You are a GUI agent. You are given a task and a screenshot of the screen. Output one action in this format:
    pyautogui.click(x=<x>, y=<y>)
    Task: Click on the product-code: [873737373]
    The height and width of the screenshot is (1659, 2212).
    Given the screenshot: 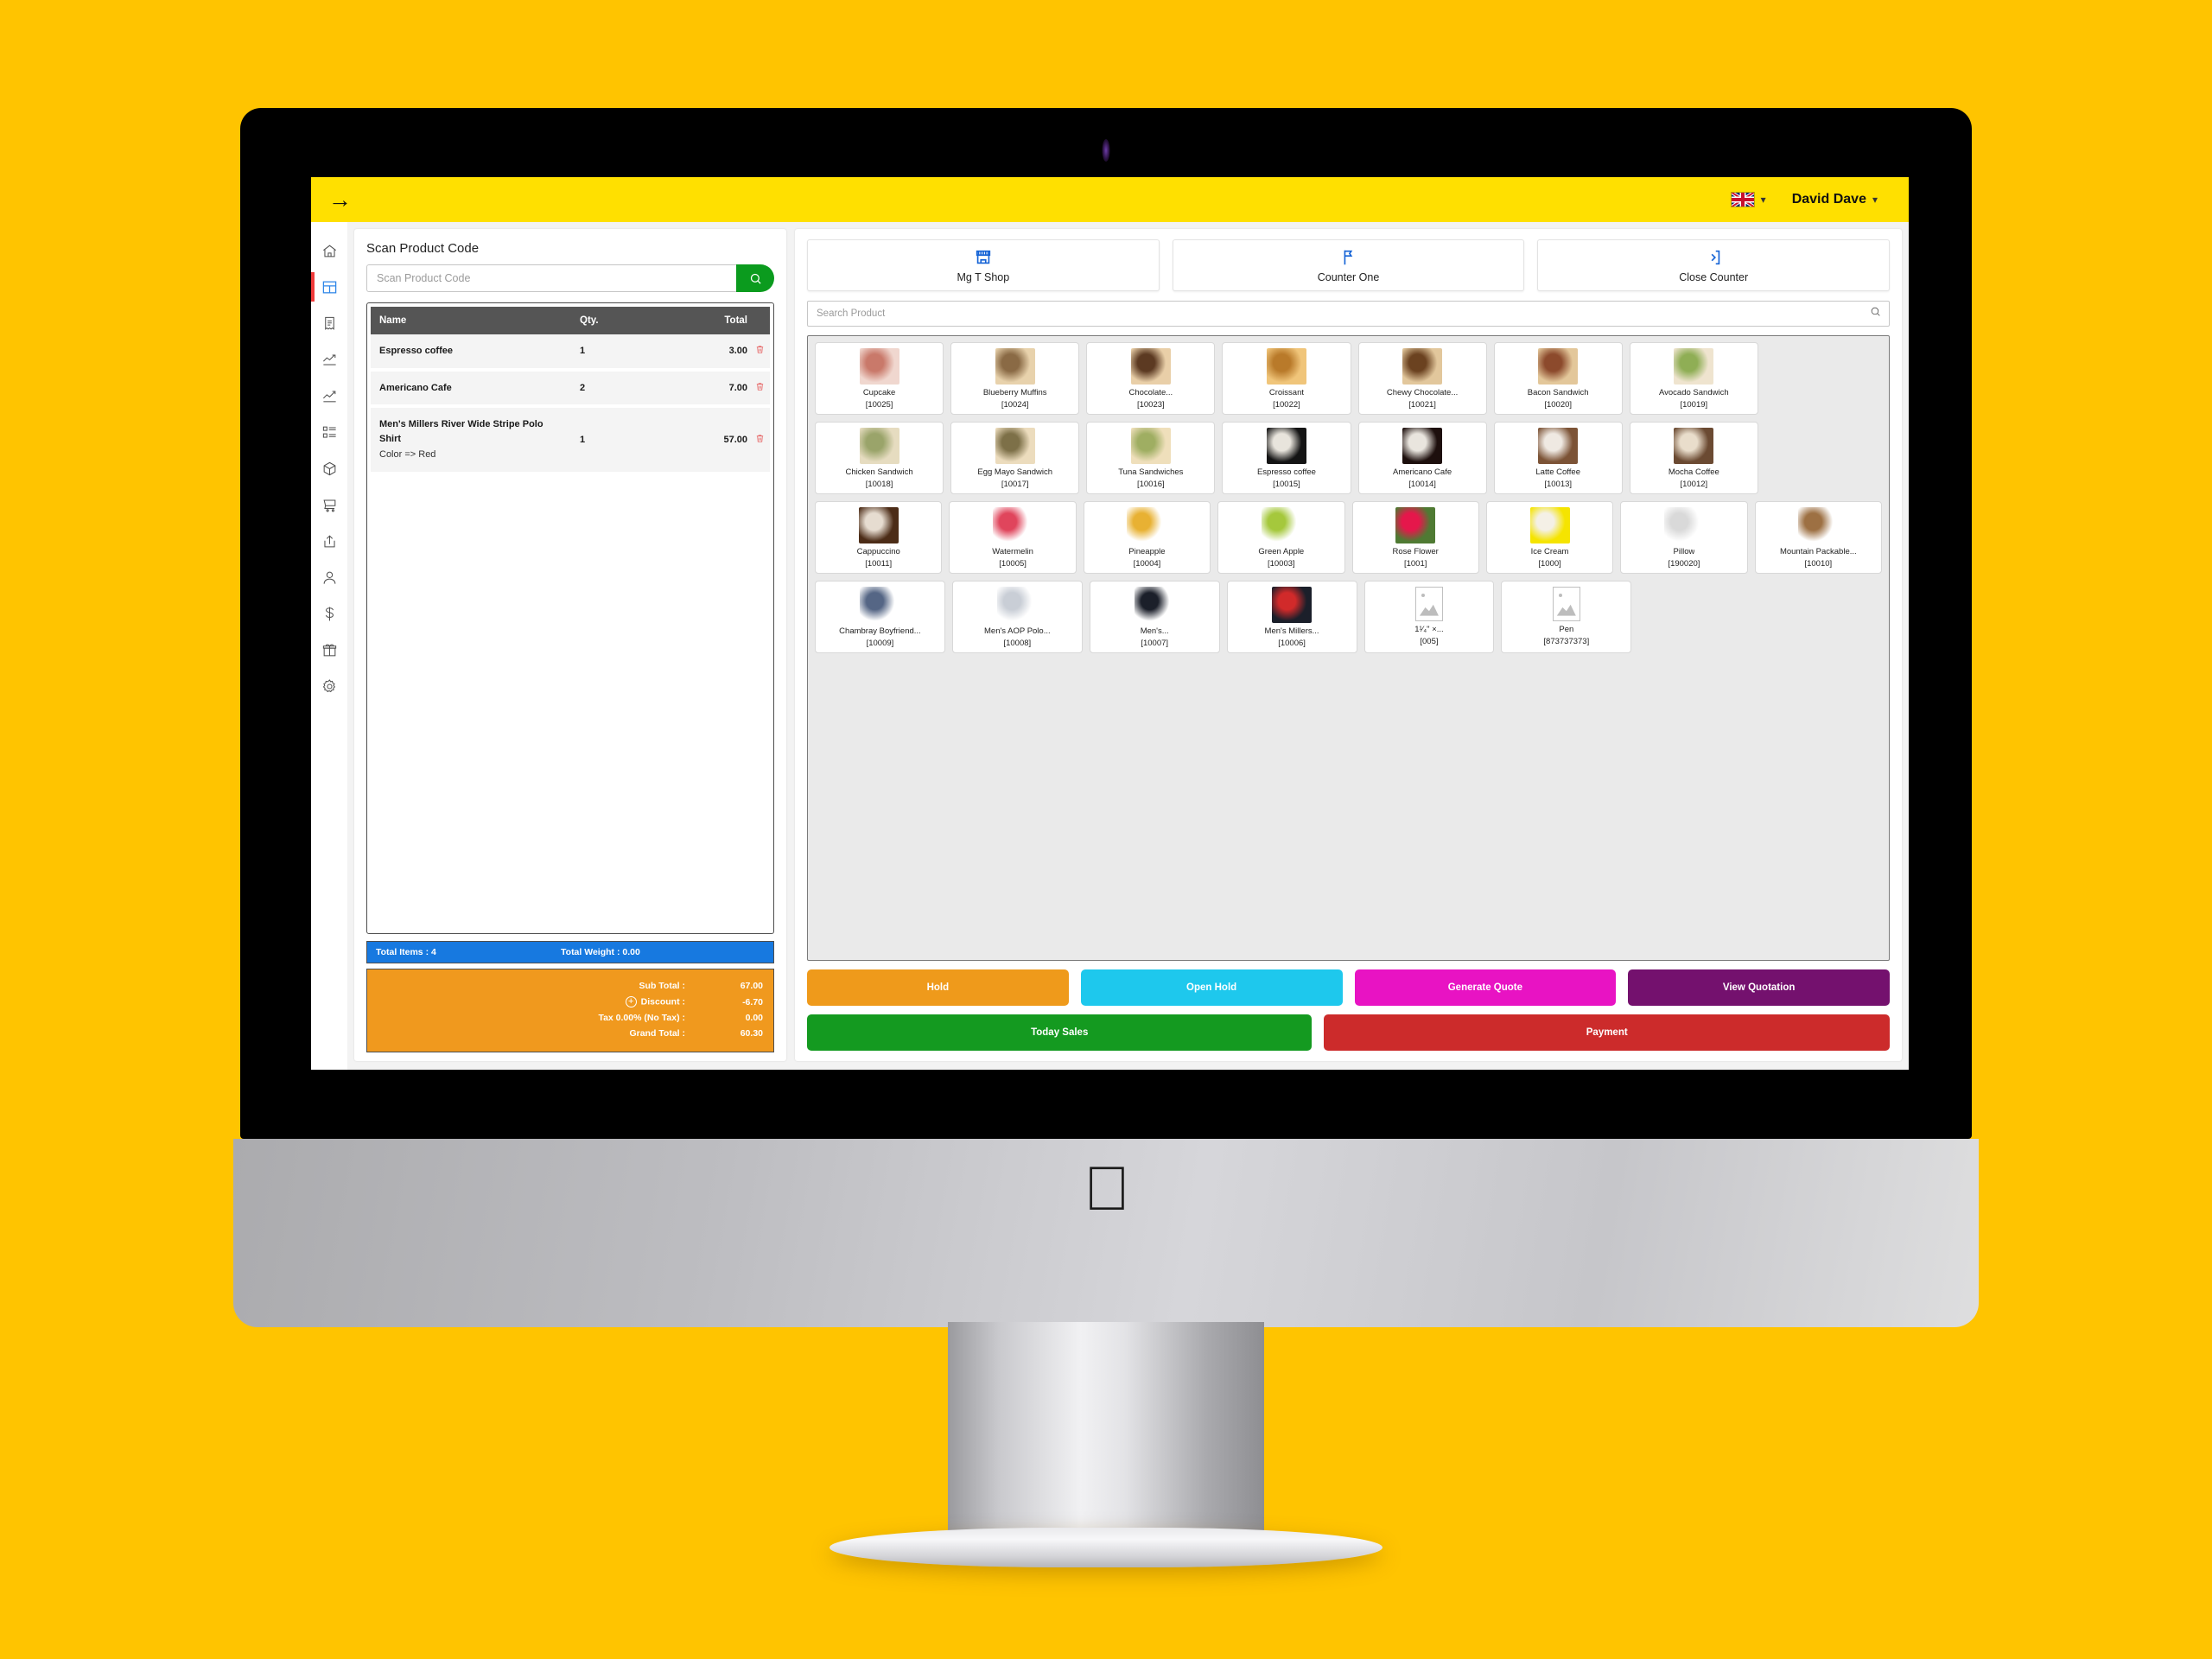 What is the action you would take?
    pyautogui.click(x=1566, y=641)
    